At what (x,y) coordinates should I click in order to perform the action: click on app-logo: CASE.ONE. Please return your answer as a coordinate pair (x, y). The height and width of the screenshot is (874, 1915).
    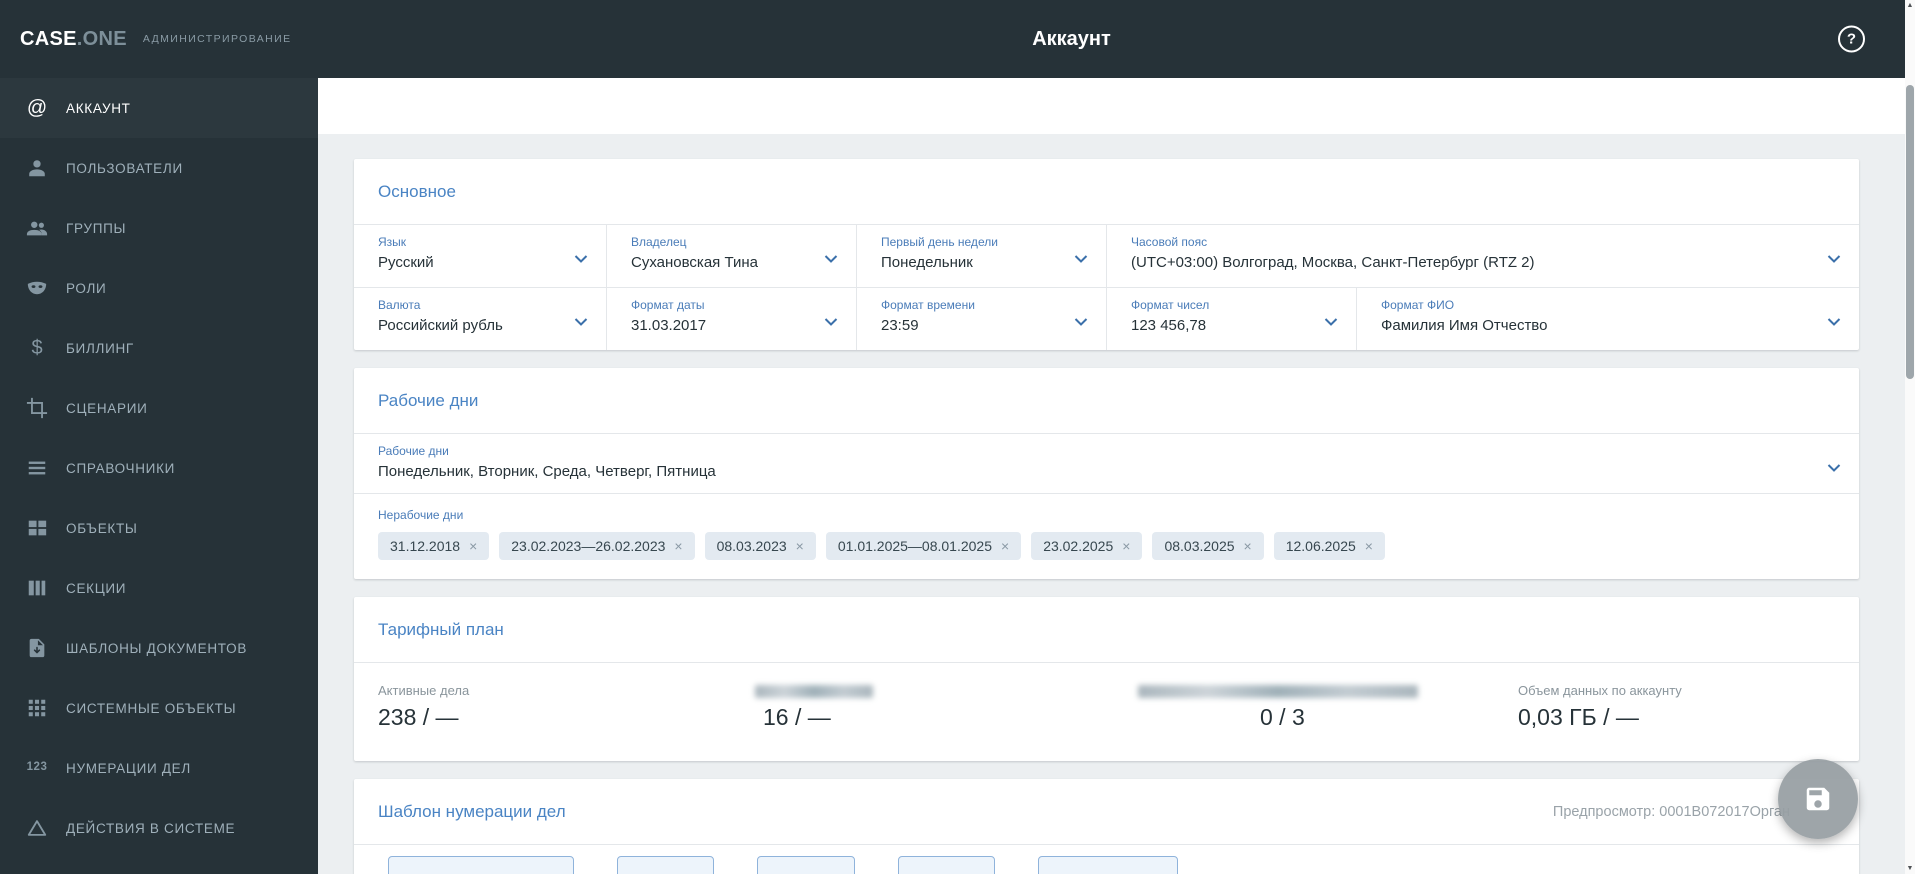
    Looking at the image, I should click on (73, 39).